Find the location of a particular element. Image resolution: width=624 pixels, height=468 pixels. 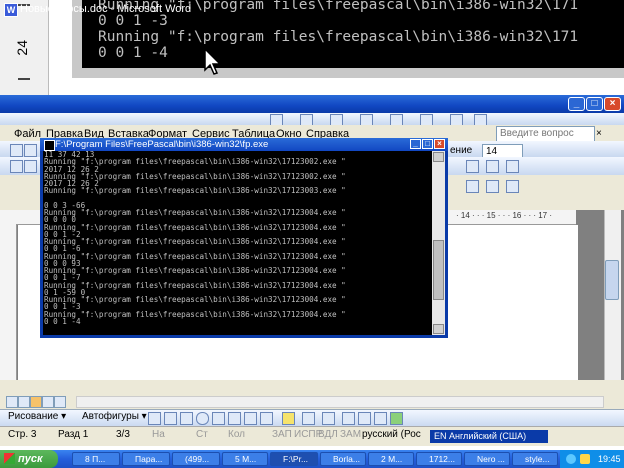

status-at: На is located at coordinates (158, 434).